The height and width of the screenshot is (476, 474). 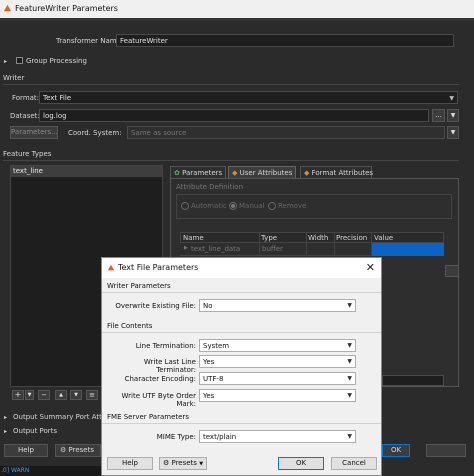 I want to click on overwrite-value: No, so click(x=208, y=306).